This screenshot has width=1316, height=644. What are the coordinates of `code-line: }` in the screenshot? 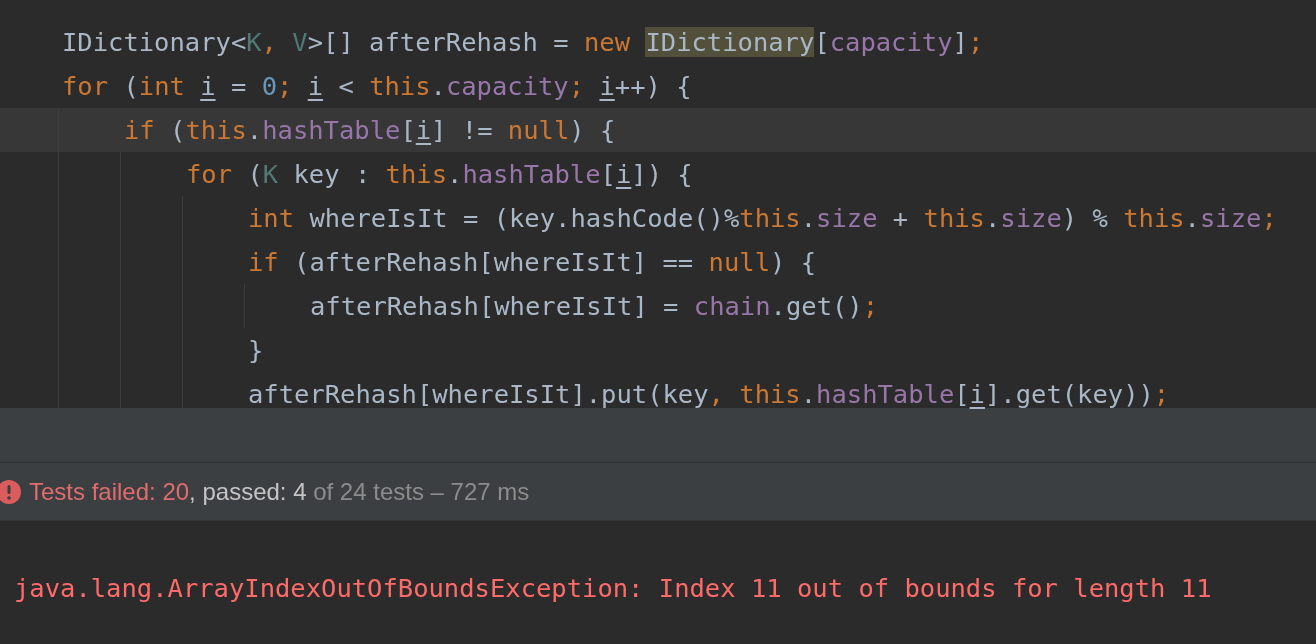 It's located at (658, 350).